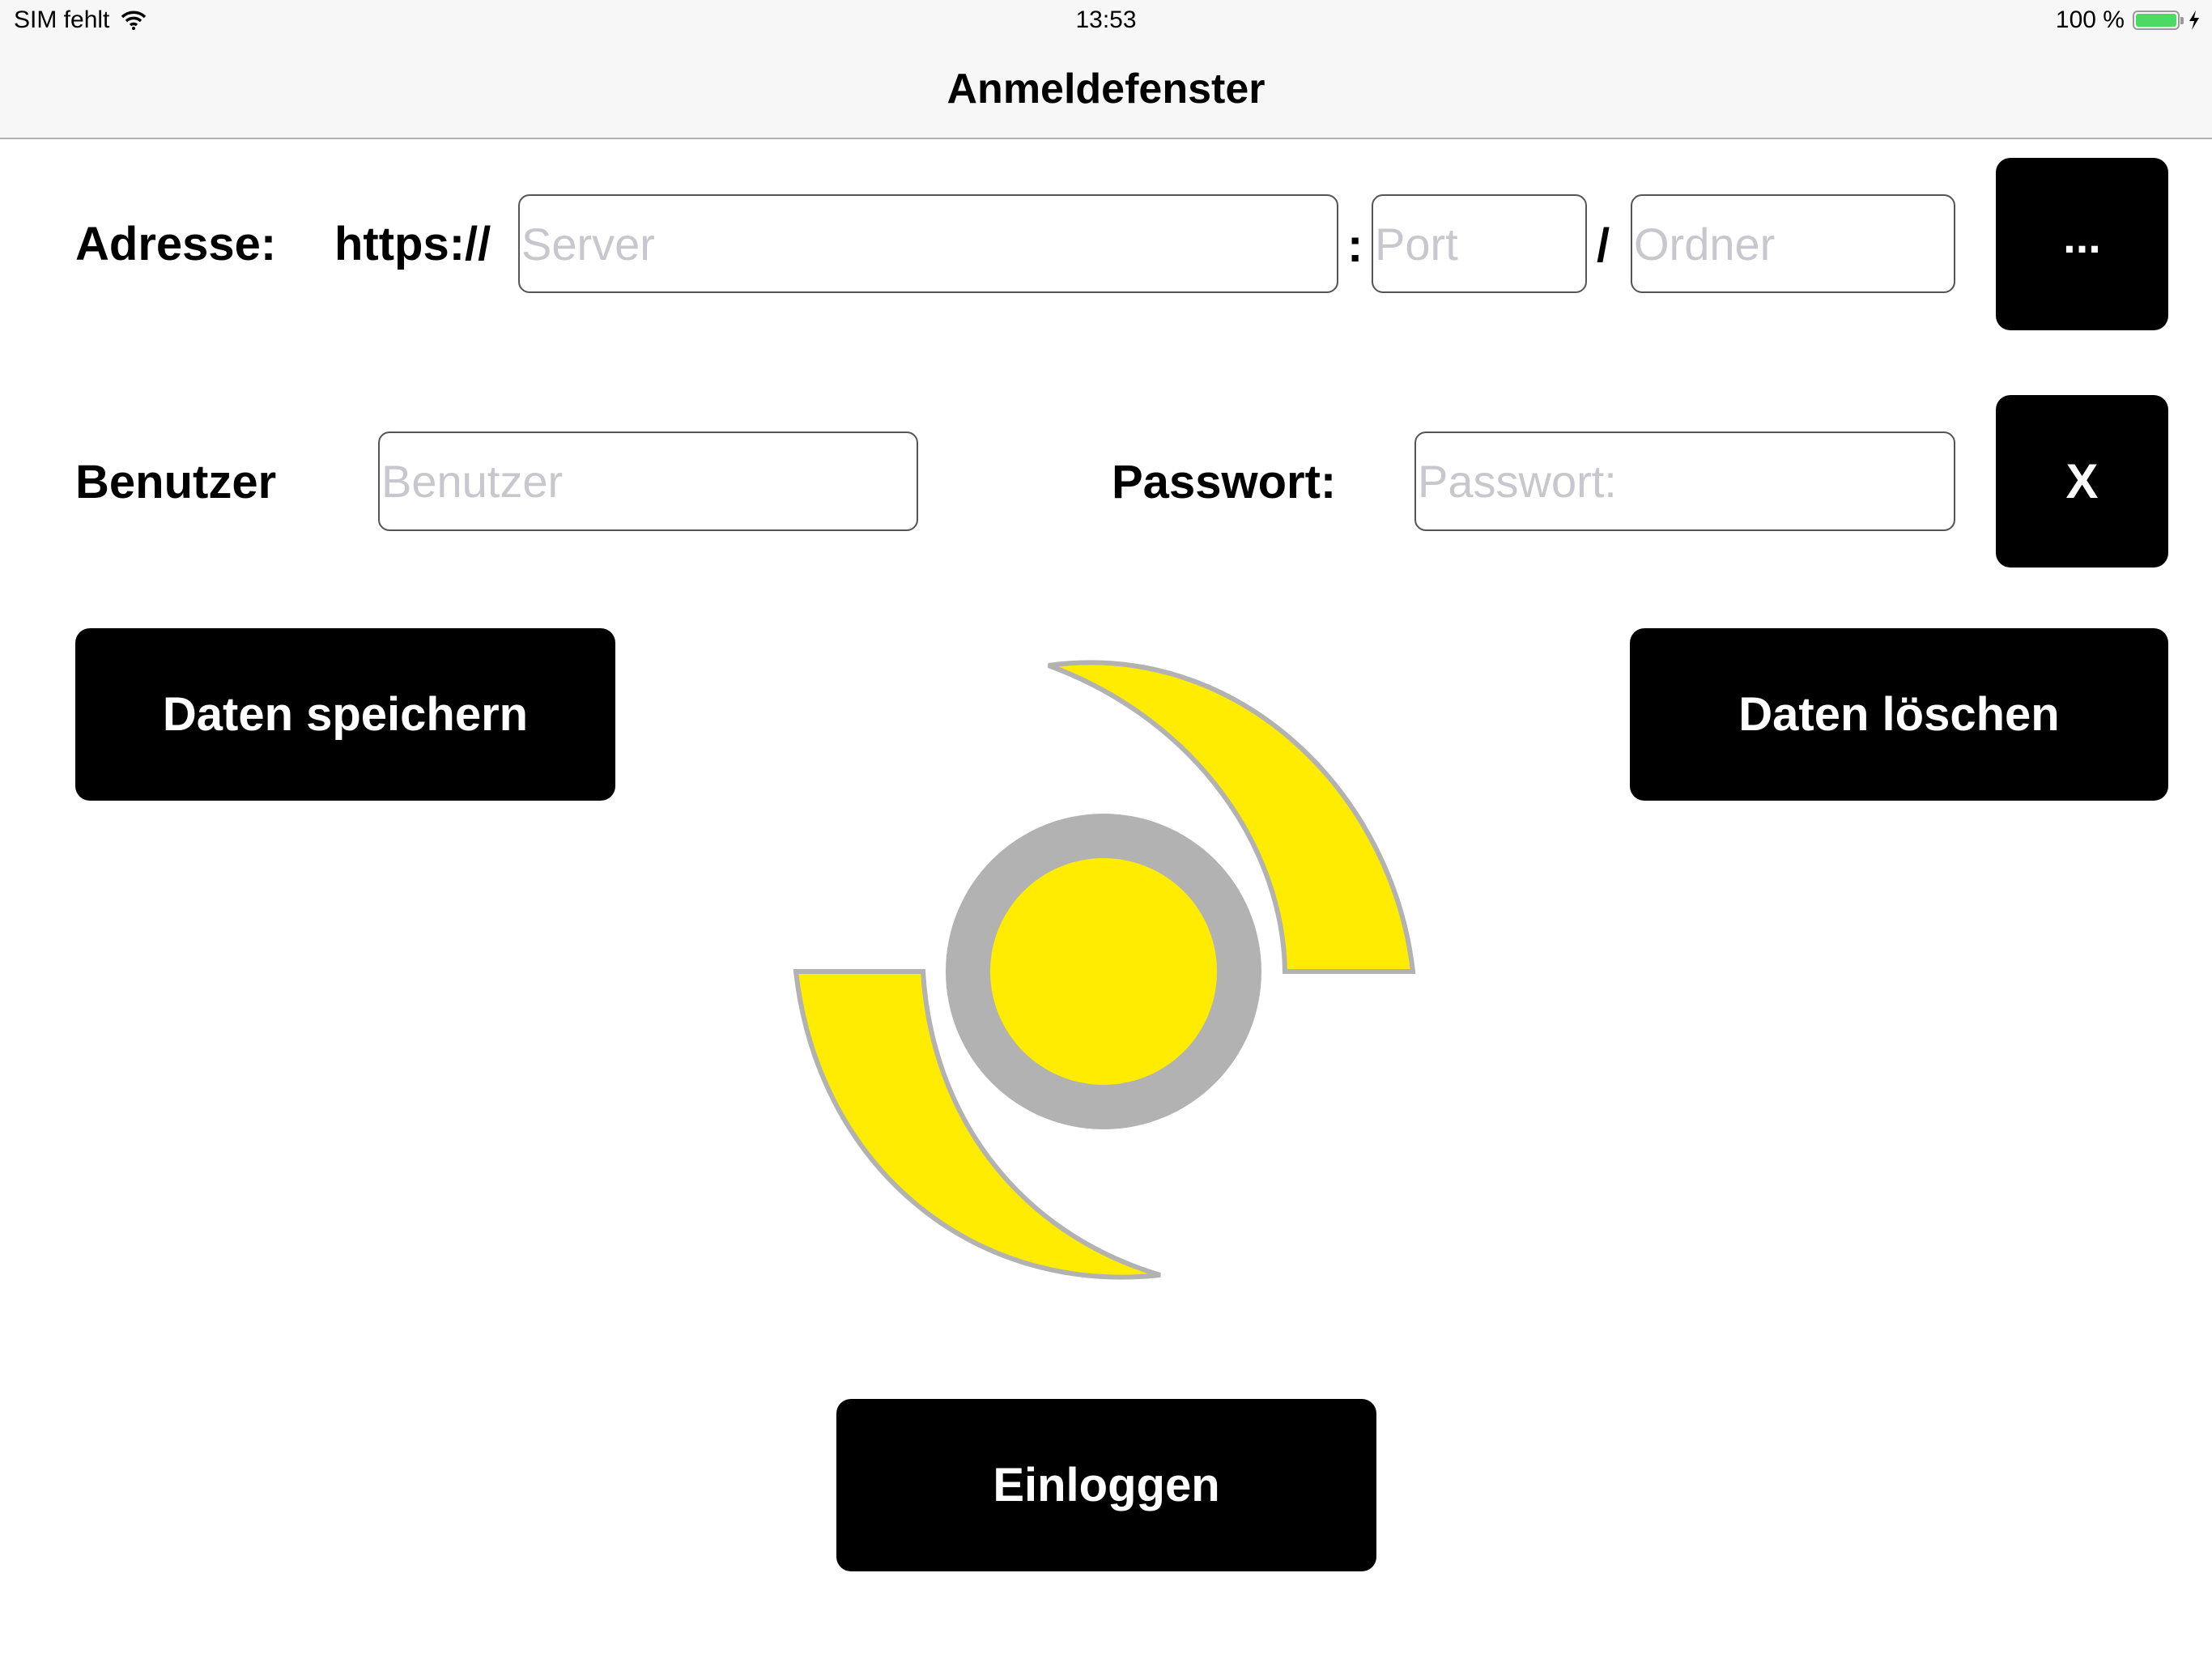 The width and height of the screenshot is (2212, 1658). Describe the element at coordinates (2082, 481) in the screenshot. I see `clear-button: X` at that location.